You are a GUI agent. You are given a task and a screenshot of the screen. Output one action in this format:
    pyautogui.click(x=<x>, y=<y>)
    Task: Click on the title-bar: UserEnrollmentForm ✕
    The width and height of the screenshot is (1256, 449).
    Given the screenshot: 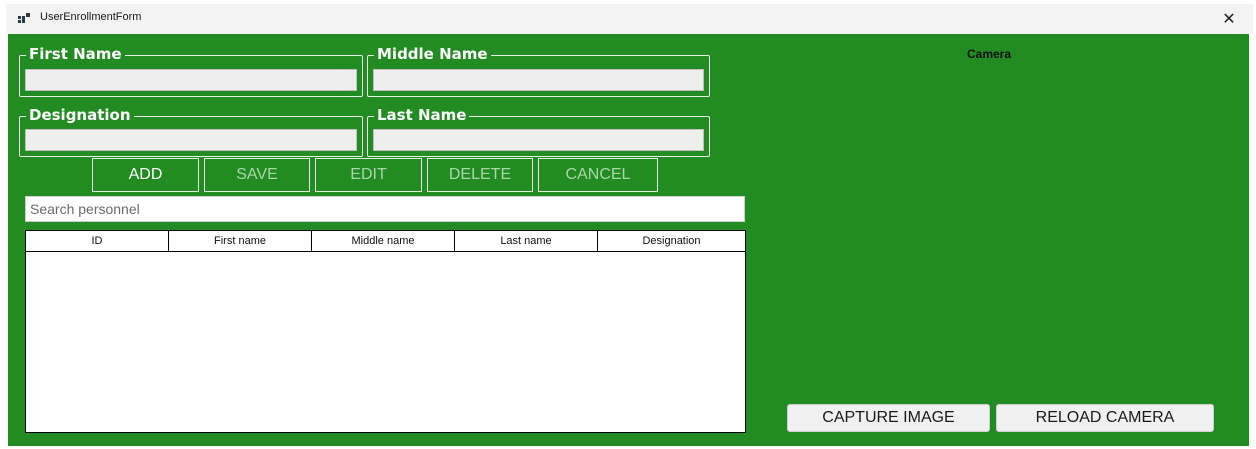 What is the action you would take?
    pyautogui.click(x=629, y=19)
    